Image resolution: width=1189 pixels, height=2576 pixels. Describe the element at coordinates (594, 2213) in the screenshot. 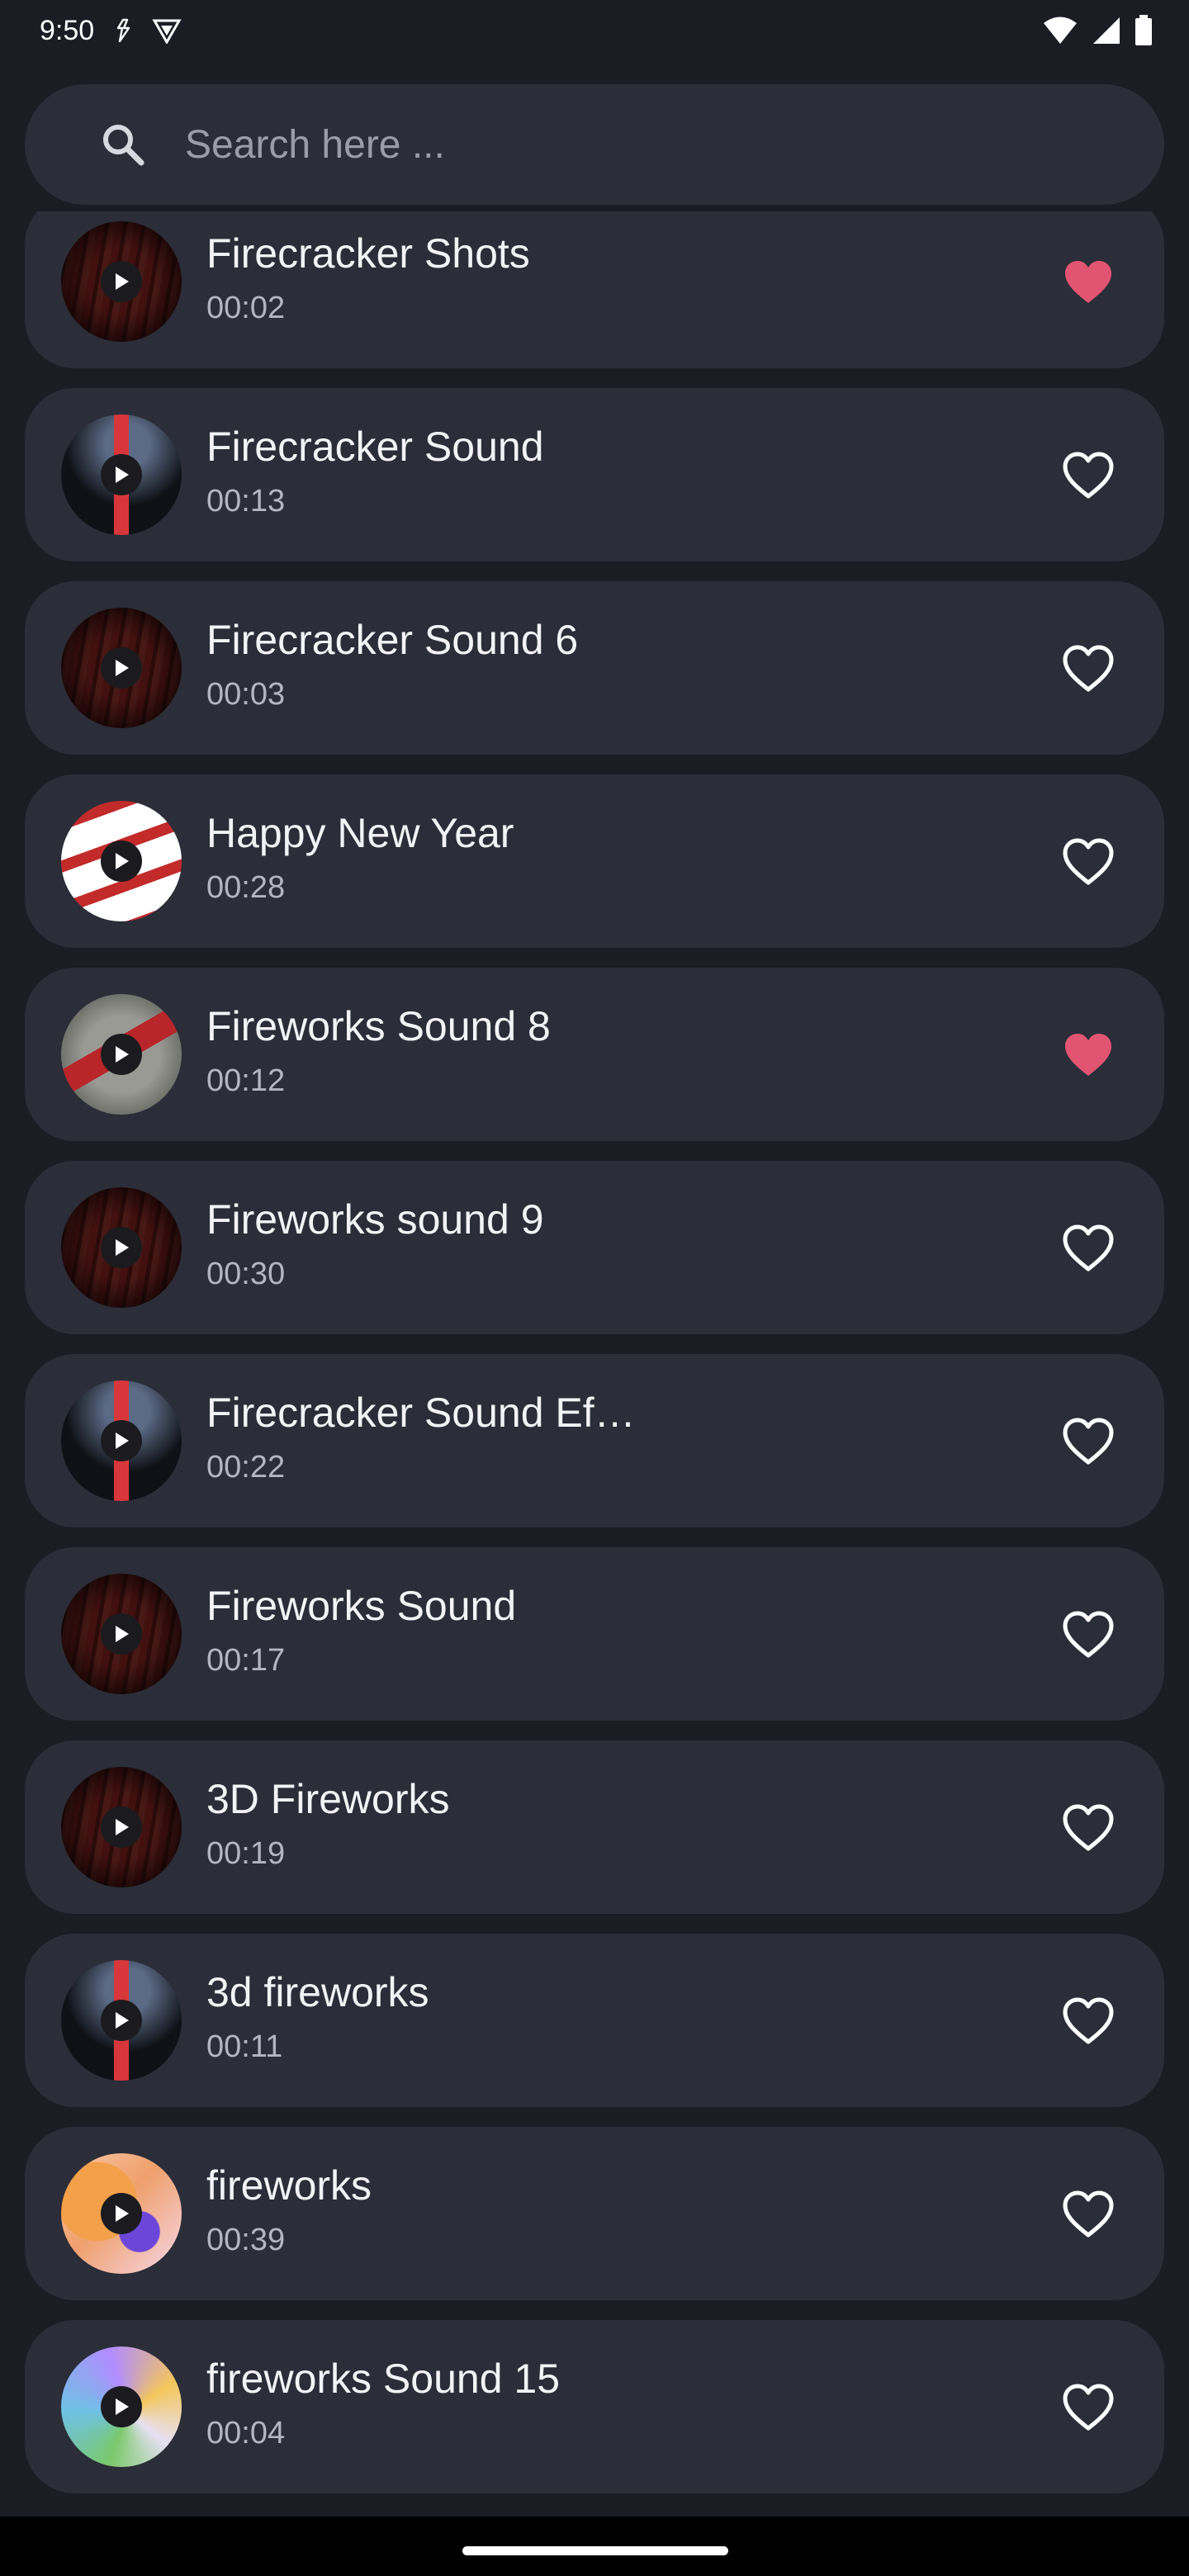

I see `list-item: fireworks 00:39` at that location.